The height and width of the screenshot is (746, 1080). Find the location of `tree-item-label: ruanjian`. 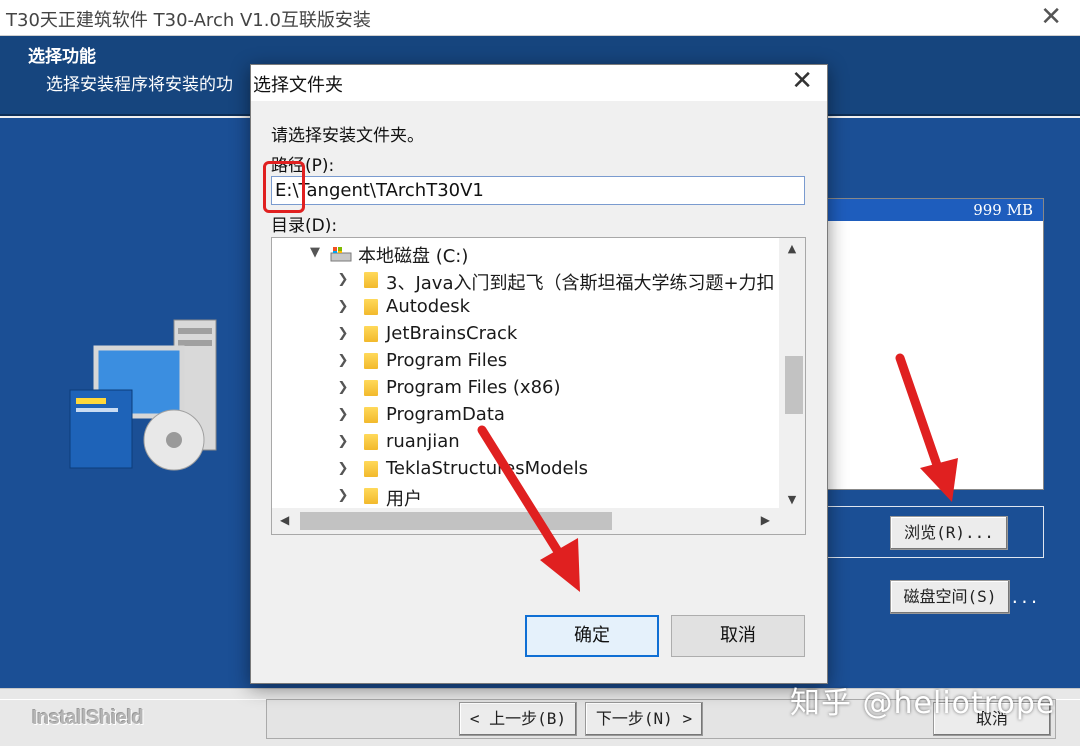

tree-item-label: ruanjian is located at coordinates (423, 441).